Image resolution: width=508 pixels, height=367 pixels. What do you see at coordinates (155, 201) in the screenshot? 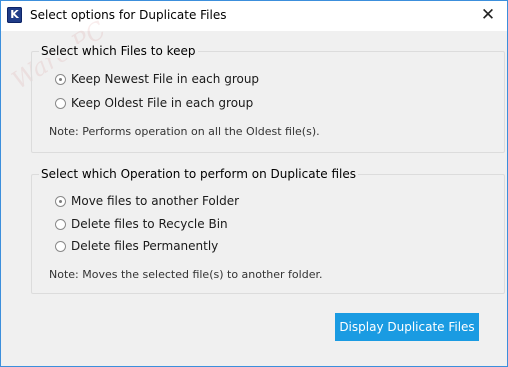
I see `move-files-label: Move files to another Folder` at bounding box center [155, 201].